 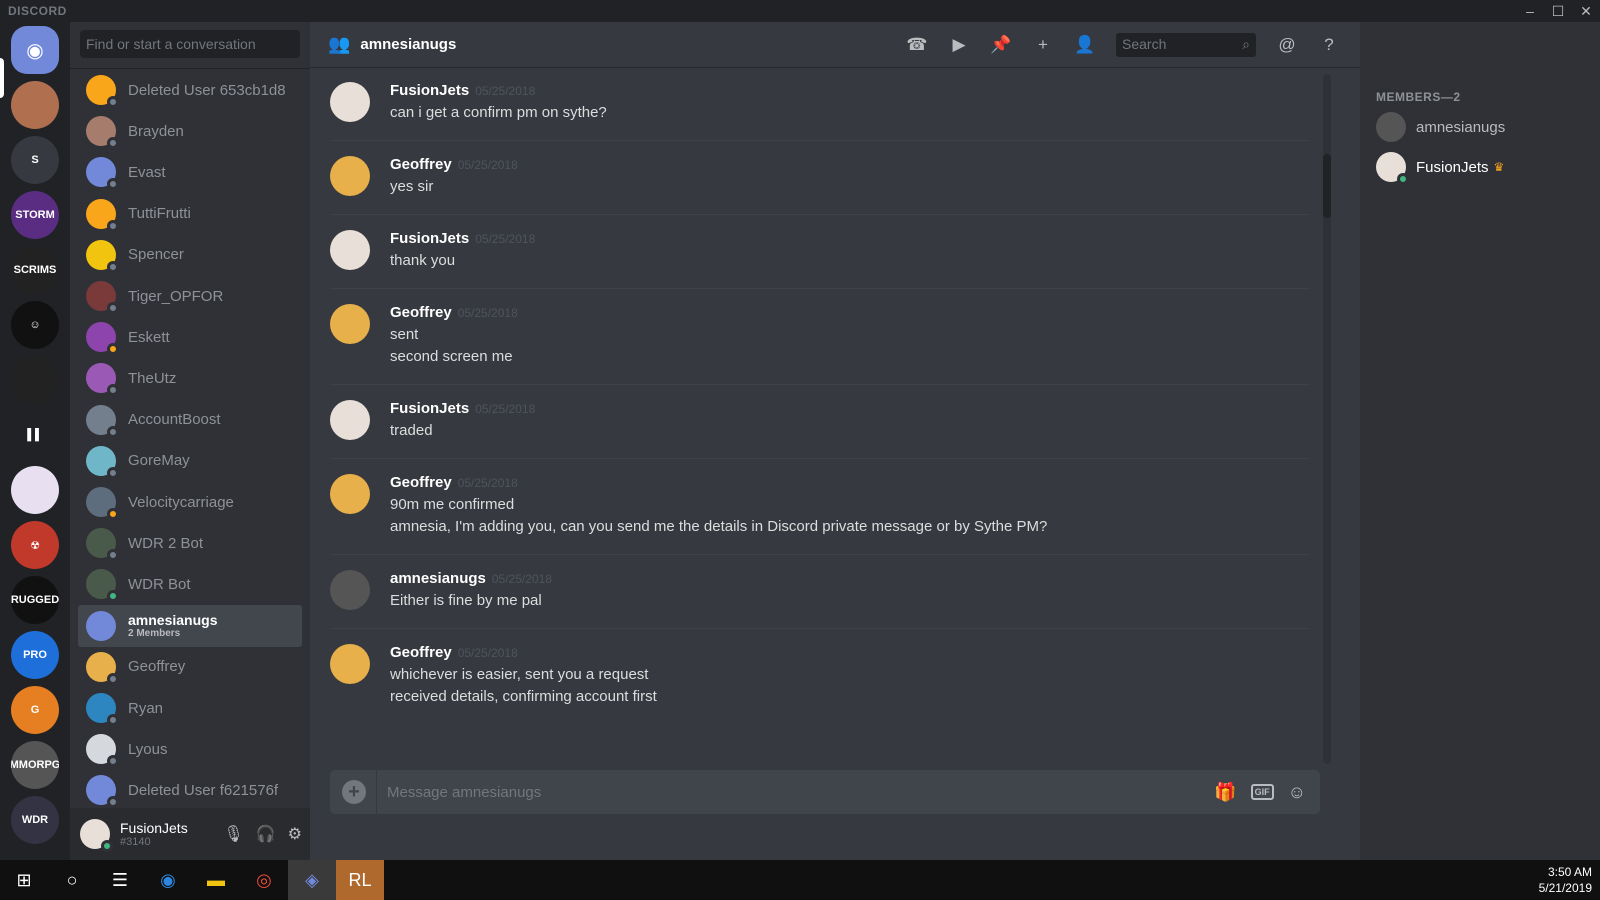 I want to click on guild-server-default-scrims: SCRIMS, so click(x=35, y=270).